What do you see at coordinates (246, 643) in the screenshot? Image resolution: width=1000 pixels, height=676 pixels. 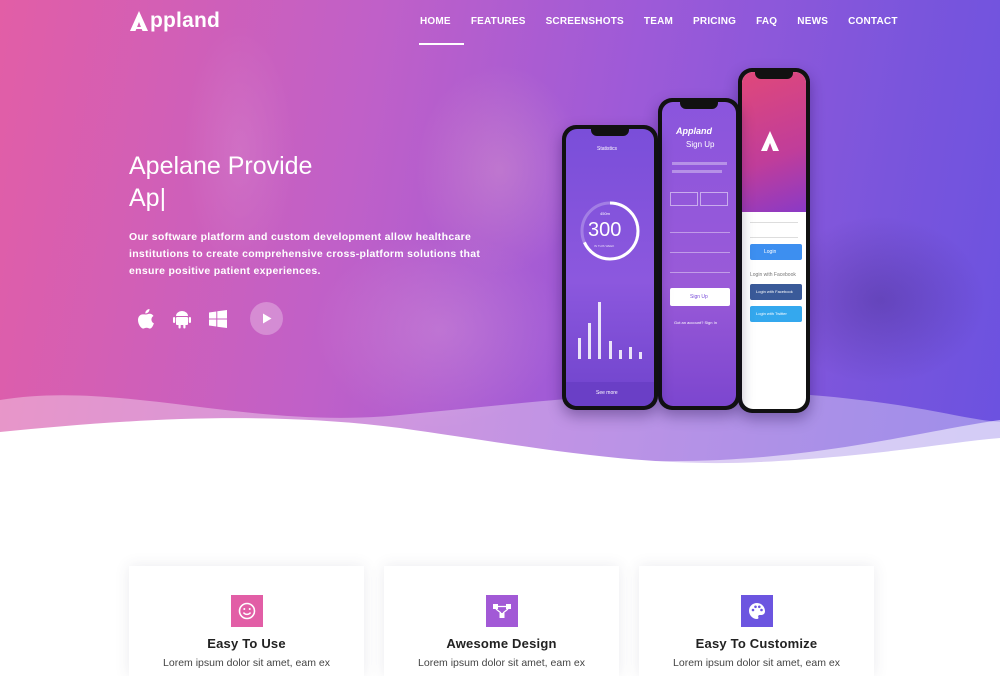 I see `feature-title: Easy To Use` at bounding box center [246, 643].